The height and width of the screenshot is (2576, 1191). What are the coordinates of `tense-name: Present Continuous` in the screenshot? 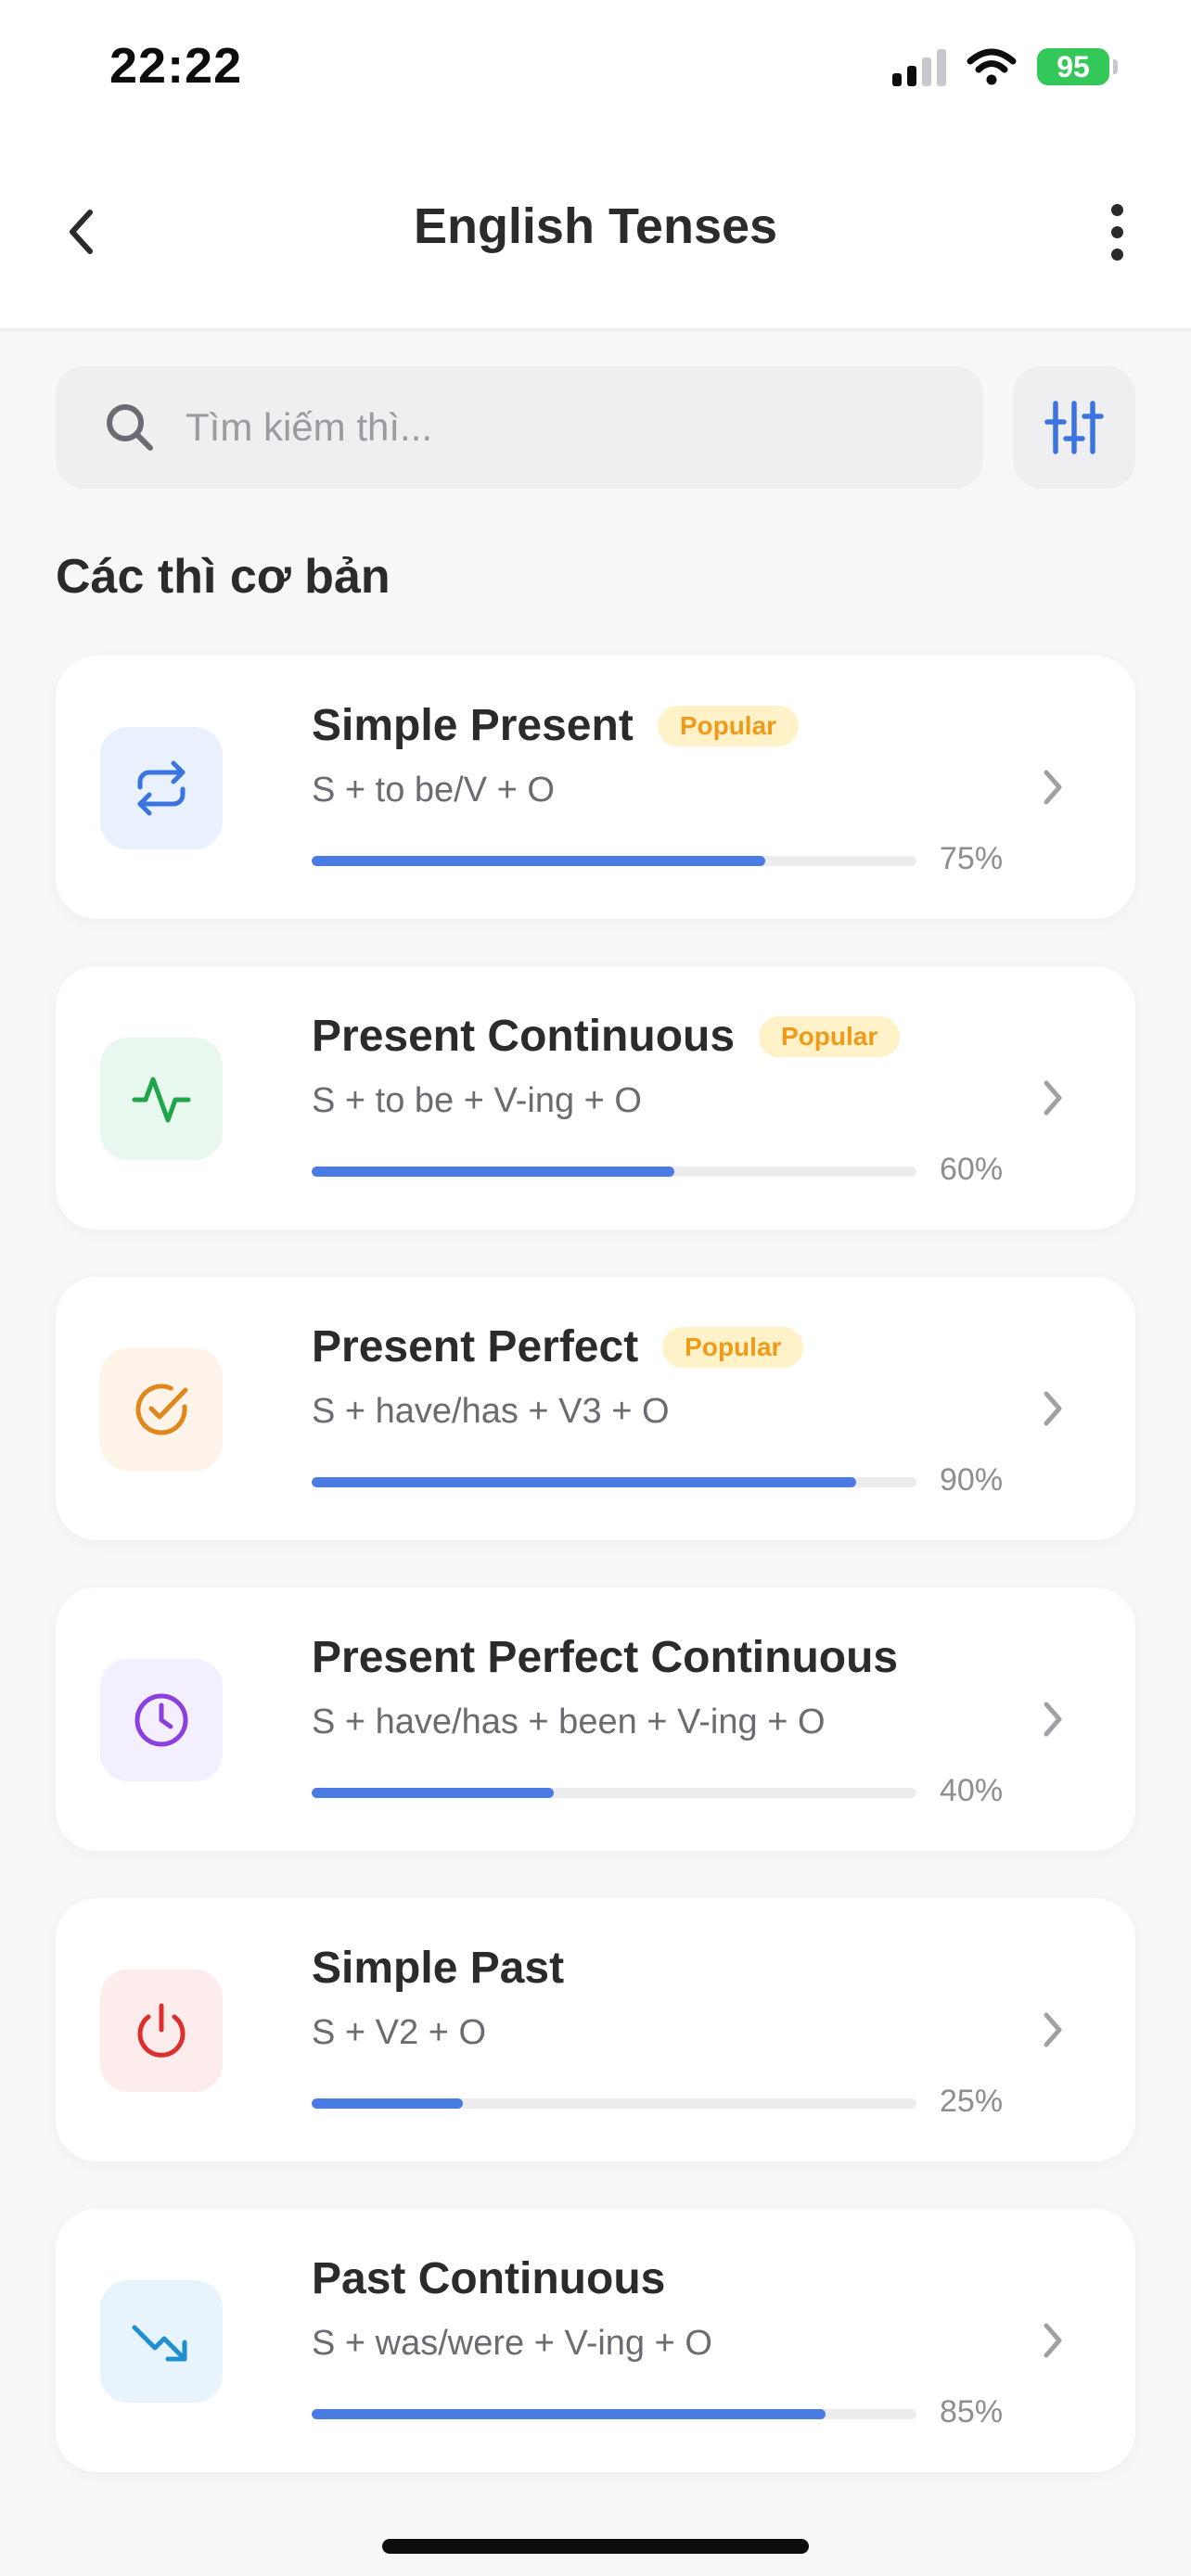 It's located at (524, 1036).